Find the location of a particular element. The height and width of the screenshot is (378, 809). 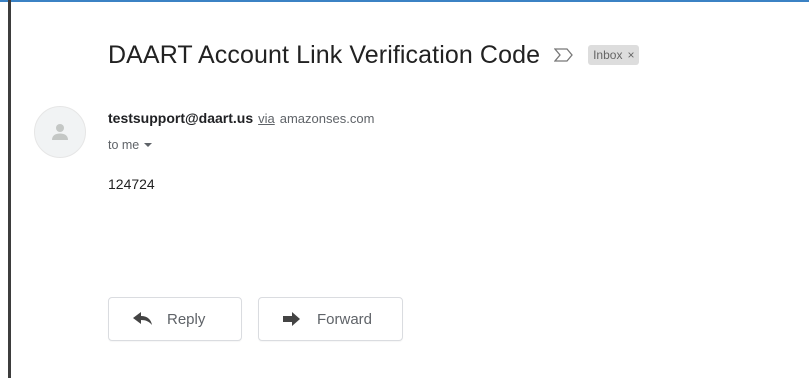

window-top-border is located at coordinates (404, 1).